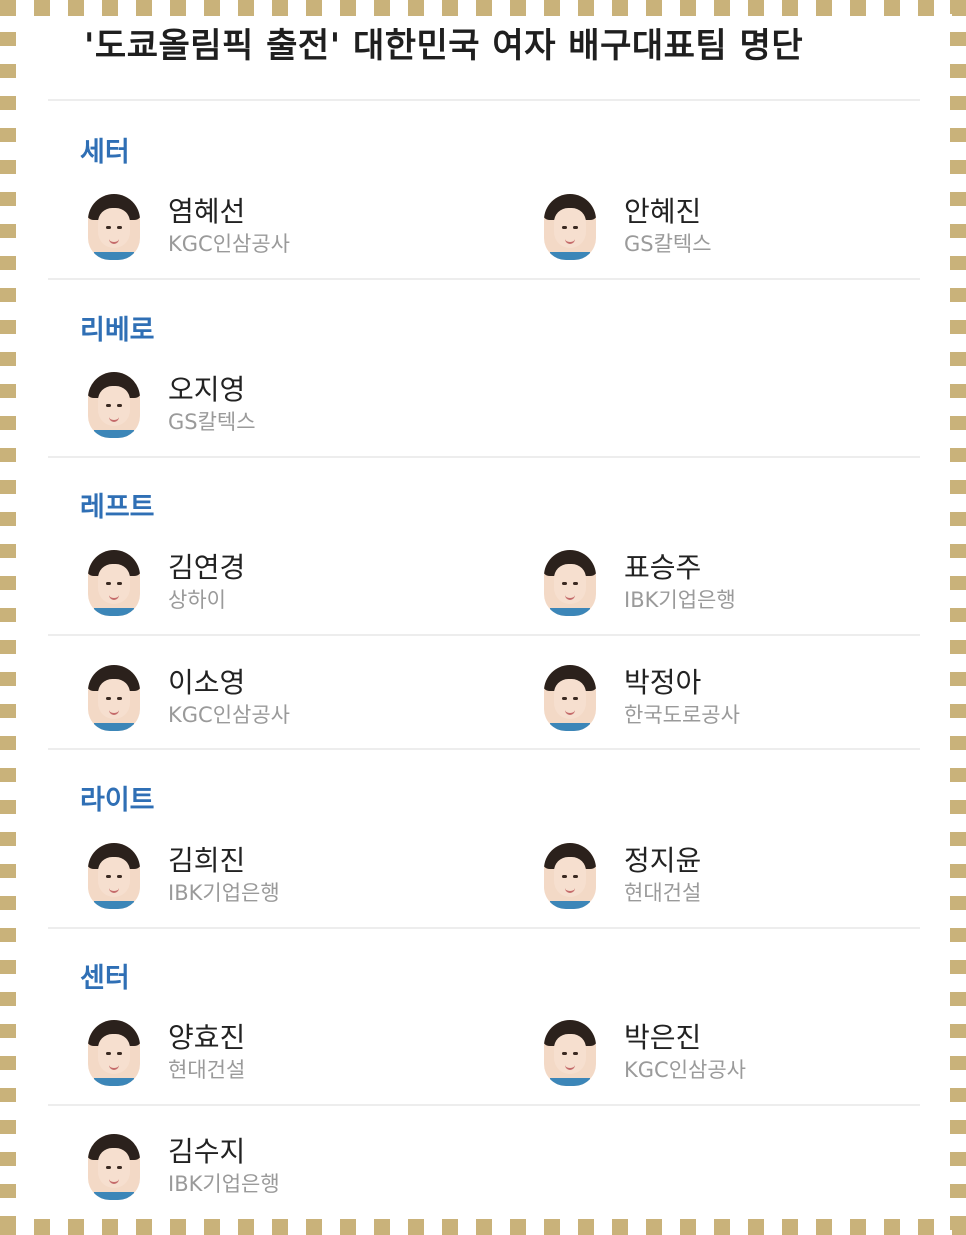 Image resolution: width=966 pixels, height=1235 pixels. What do you see at coordinates (117, 330) in the screenshot?
I see `section-title-libero: 리베로` at bounding box center [117, 330].